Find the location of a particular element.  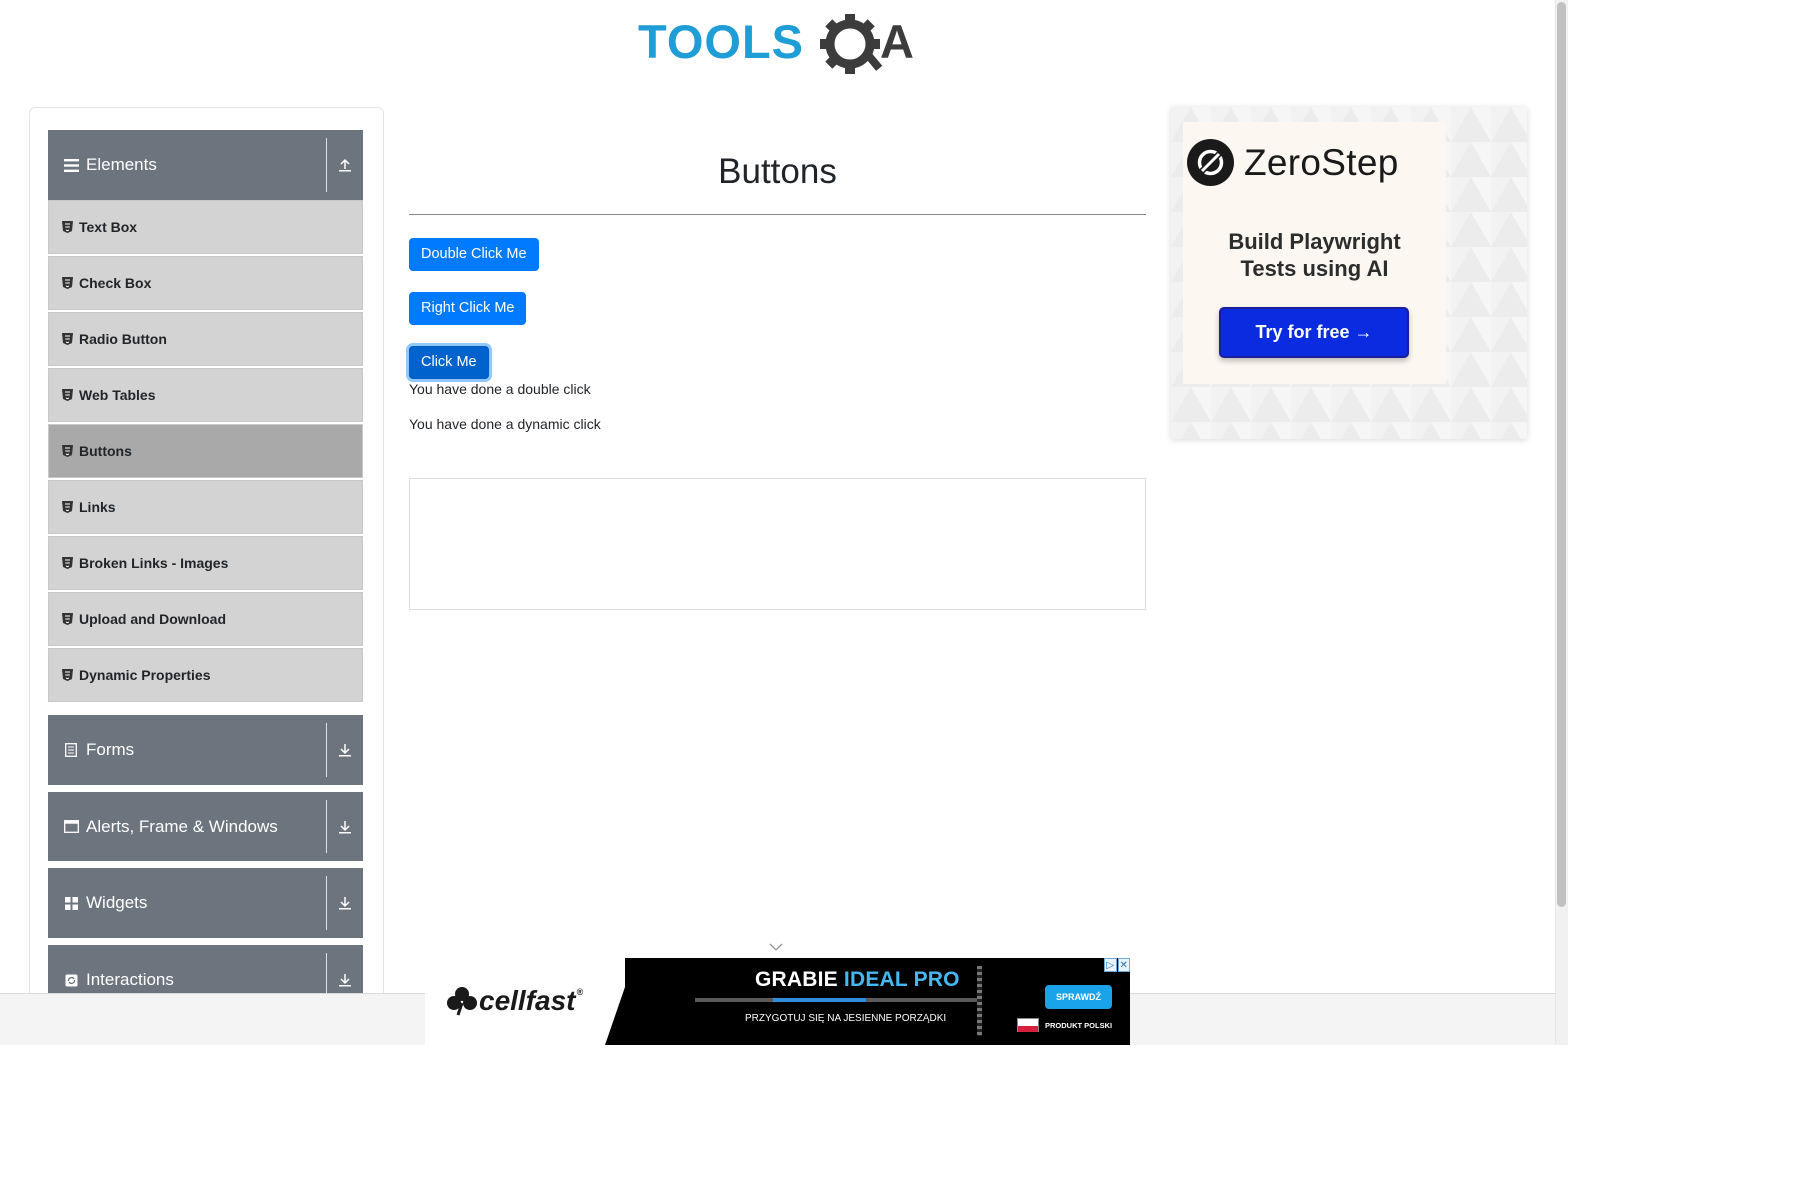

logo-qa-text: A is located at coordinates (897, 41).